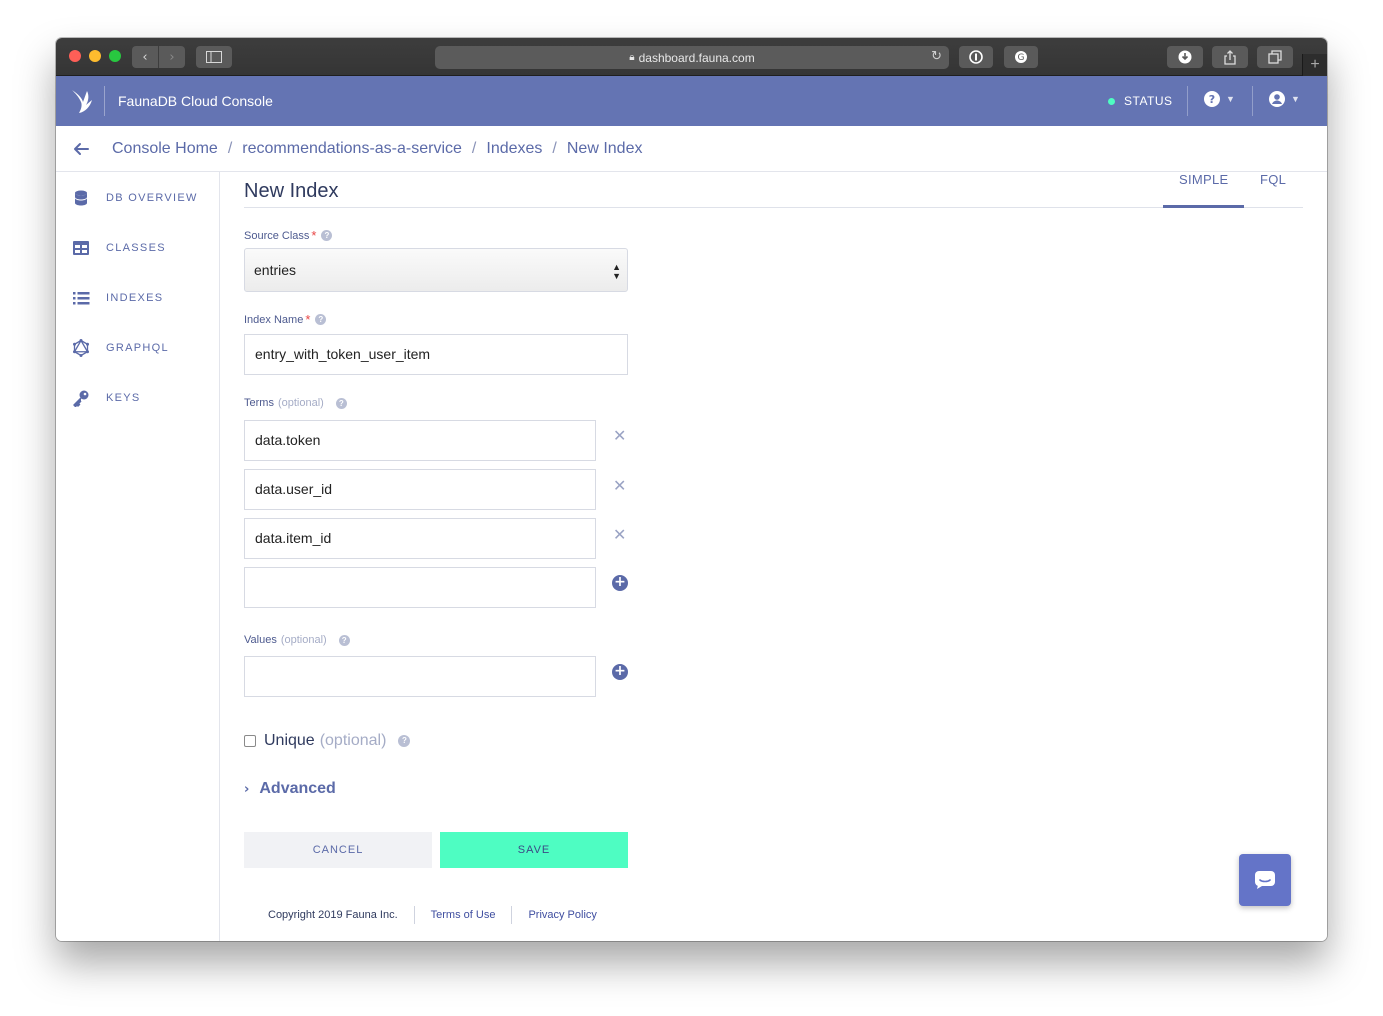  Describe the element at coordinates (616, 271) in the screenshot. I see `select-arrows-icon: ▲ ▼` at that location.